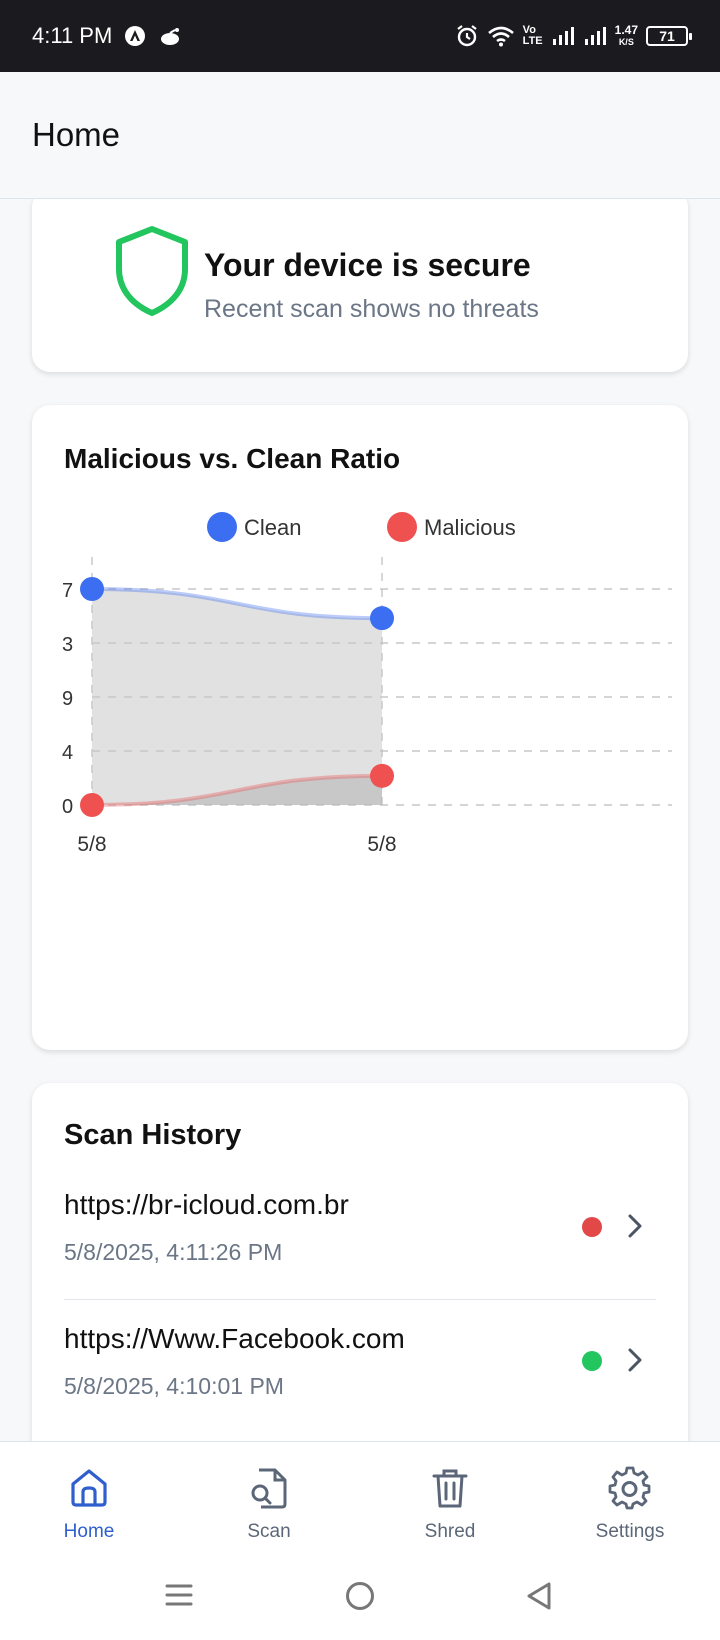  Describe the element at coordinates (269, 1531) in the screenshot. I see `nav-scan-label: Scan` at that location.